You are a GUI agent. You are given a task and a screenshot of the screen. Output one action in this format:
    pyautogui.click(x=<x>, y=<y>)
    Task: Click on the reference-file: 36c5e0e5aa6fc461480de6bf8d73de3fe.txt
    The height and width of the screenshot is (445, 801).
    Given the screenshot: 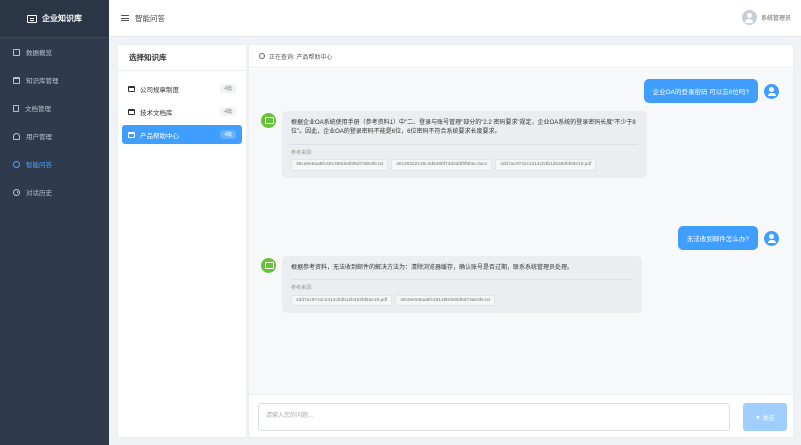 What is the action you would take?
    pyautogui.click(x=445, y=301)
    